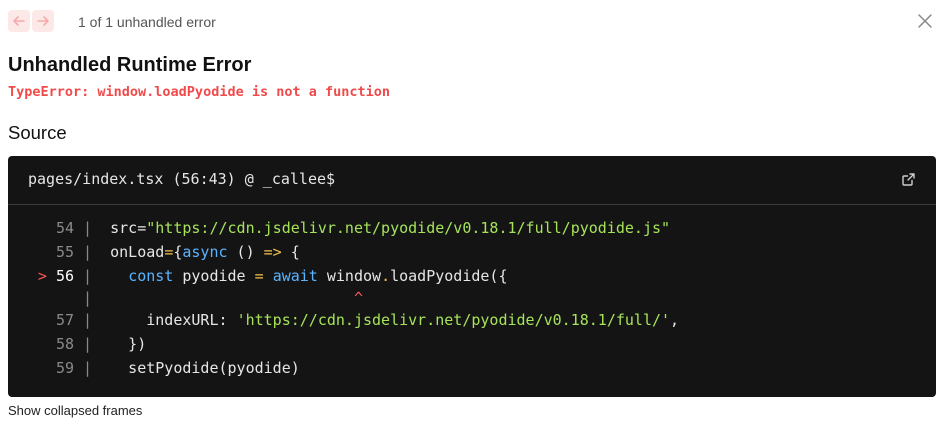 The height and width of the screenshot is (440, 946). What do you see at coordinates (200, 252) in the screenshot?
I see `code-text: onLoad={async () => {` at bounding box center [200, 252].